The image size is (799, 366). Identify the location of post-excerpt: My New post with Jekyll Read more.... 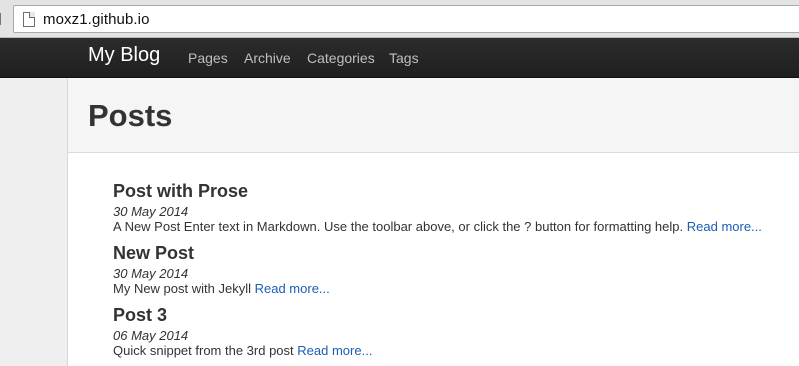
(453, 288).